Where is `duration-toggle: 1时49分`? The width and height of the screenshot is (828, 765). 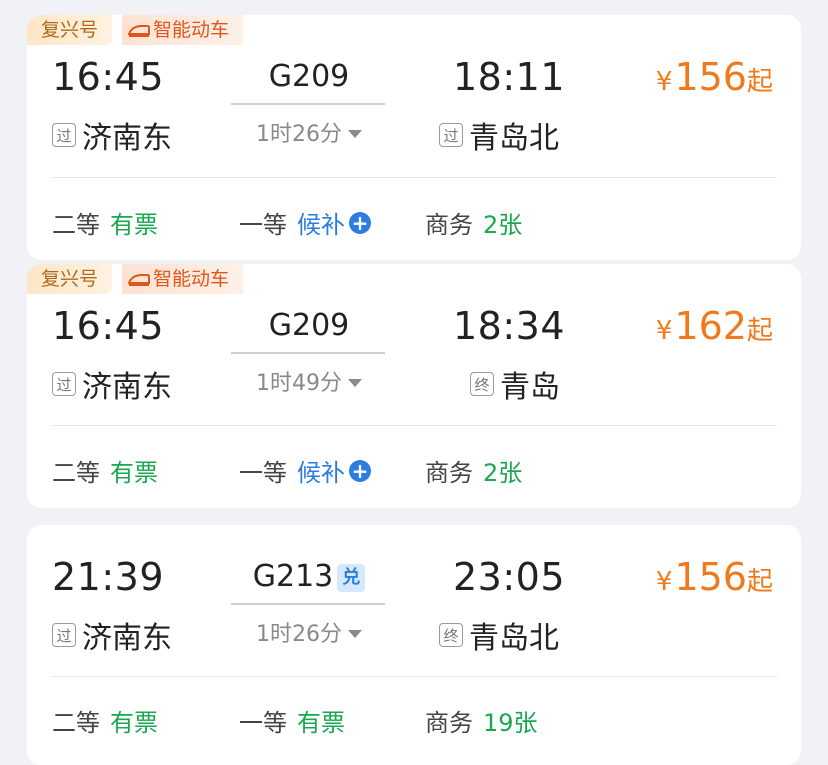 duration-toggle: 1时49分 is located at coordinates (309, 381).